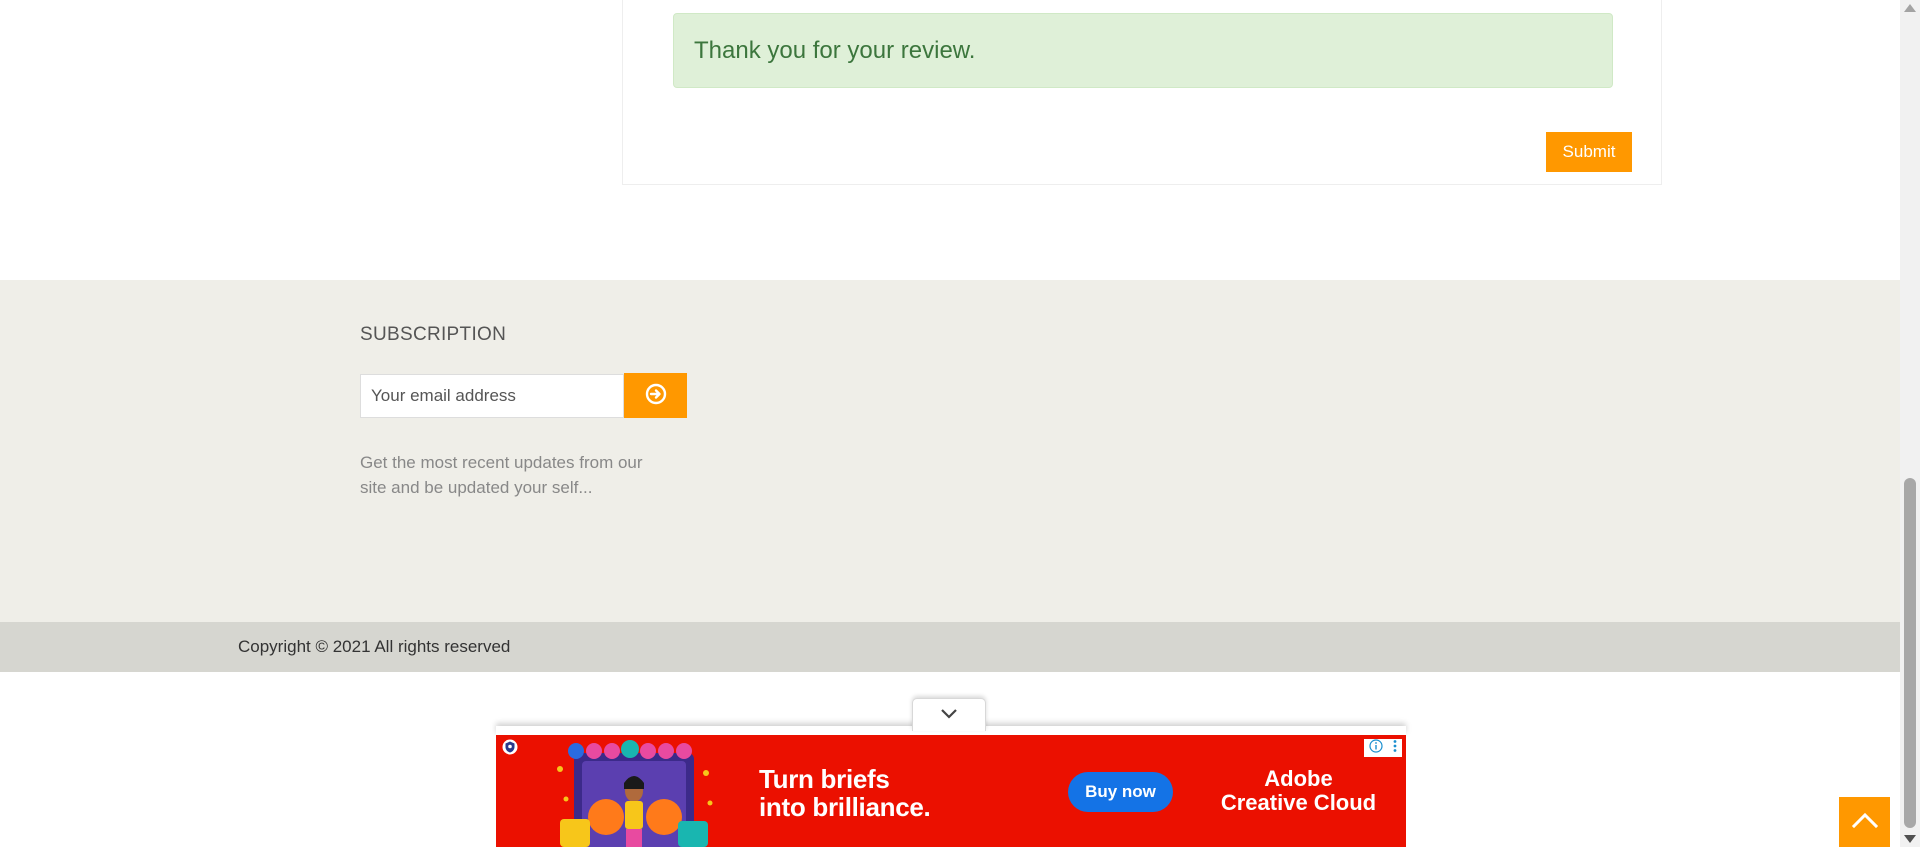 The height and width of the screenshot is (847, 1920). I want to click on scroll-up-arrow-icon, so click(1910, 8).